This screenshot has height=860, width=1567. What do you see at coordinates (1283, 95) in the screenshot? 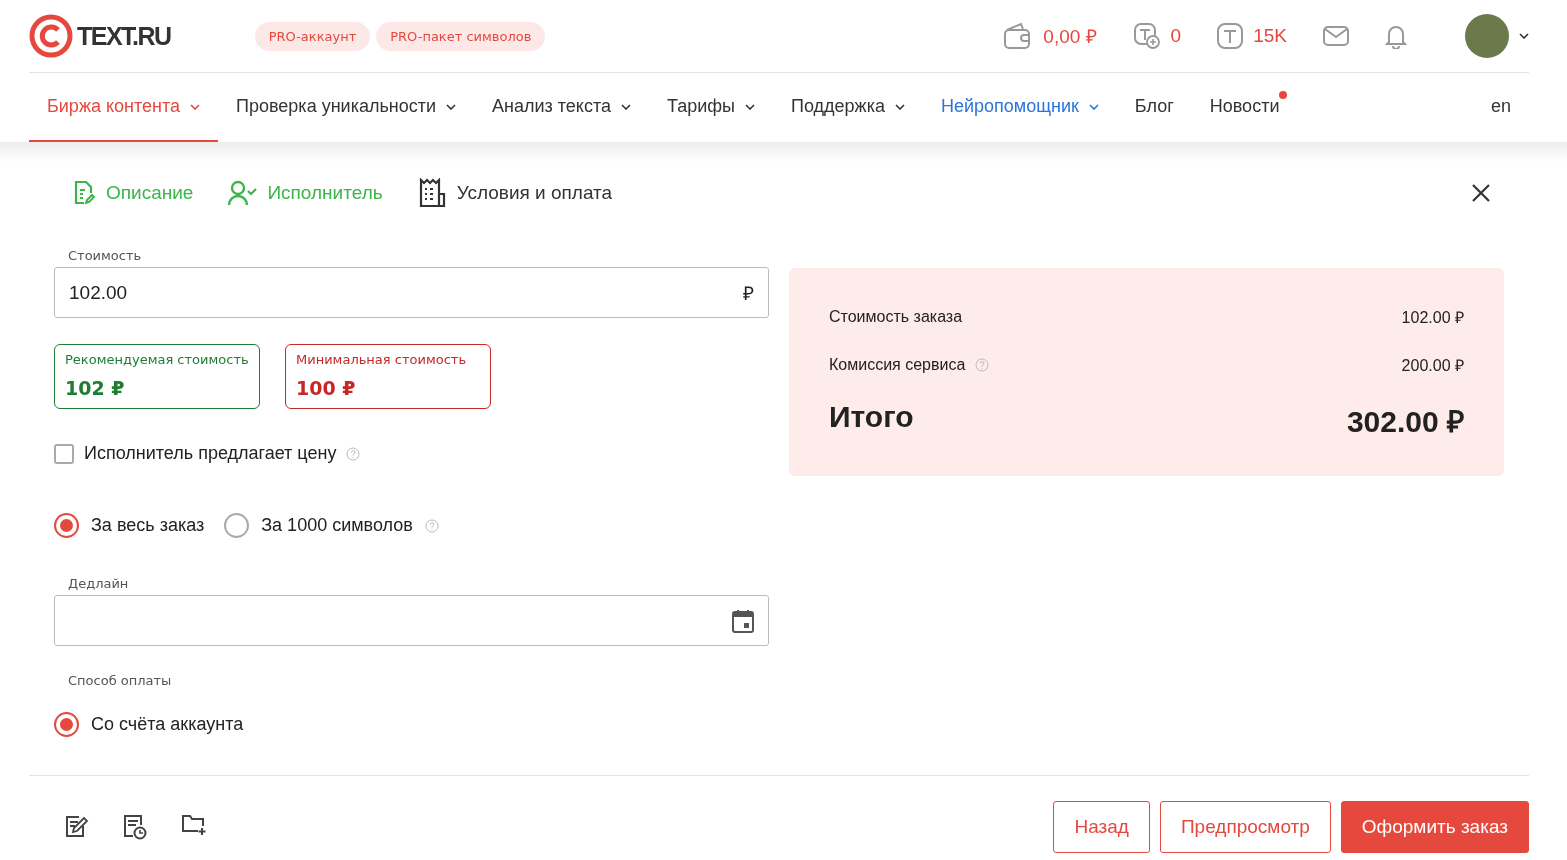
I see `notification-dot` at bounding box center [1283, 95].